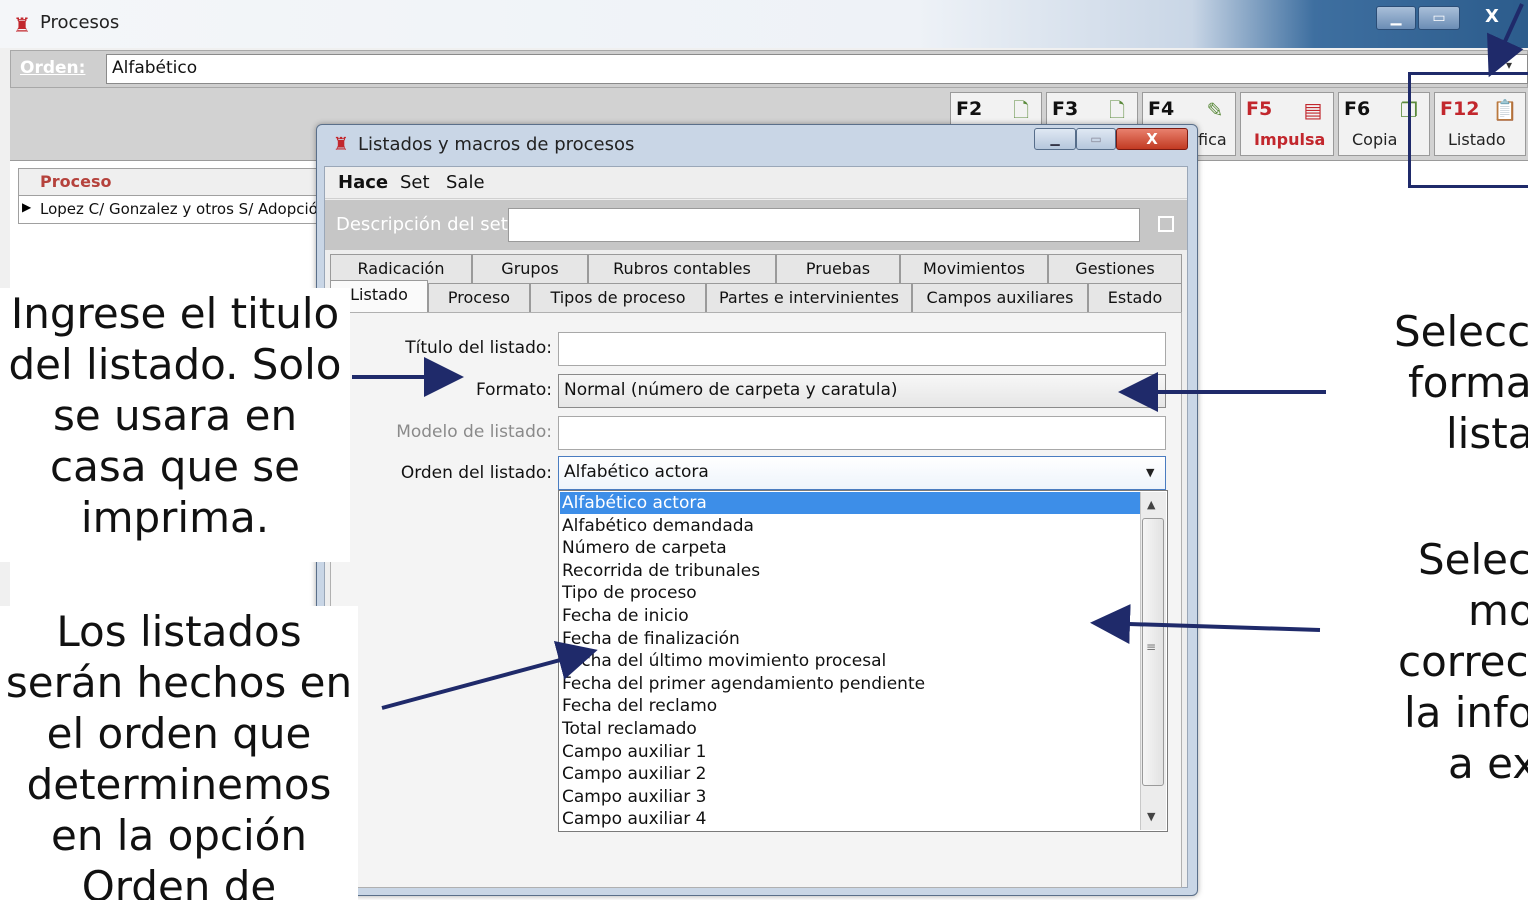 The image size is (1528, 900). Describe the element at coordinates (1205, 624) in the screenshot. I see `arrow-to-modelo` at that location.